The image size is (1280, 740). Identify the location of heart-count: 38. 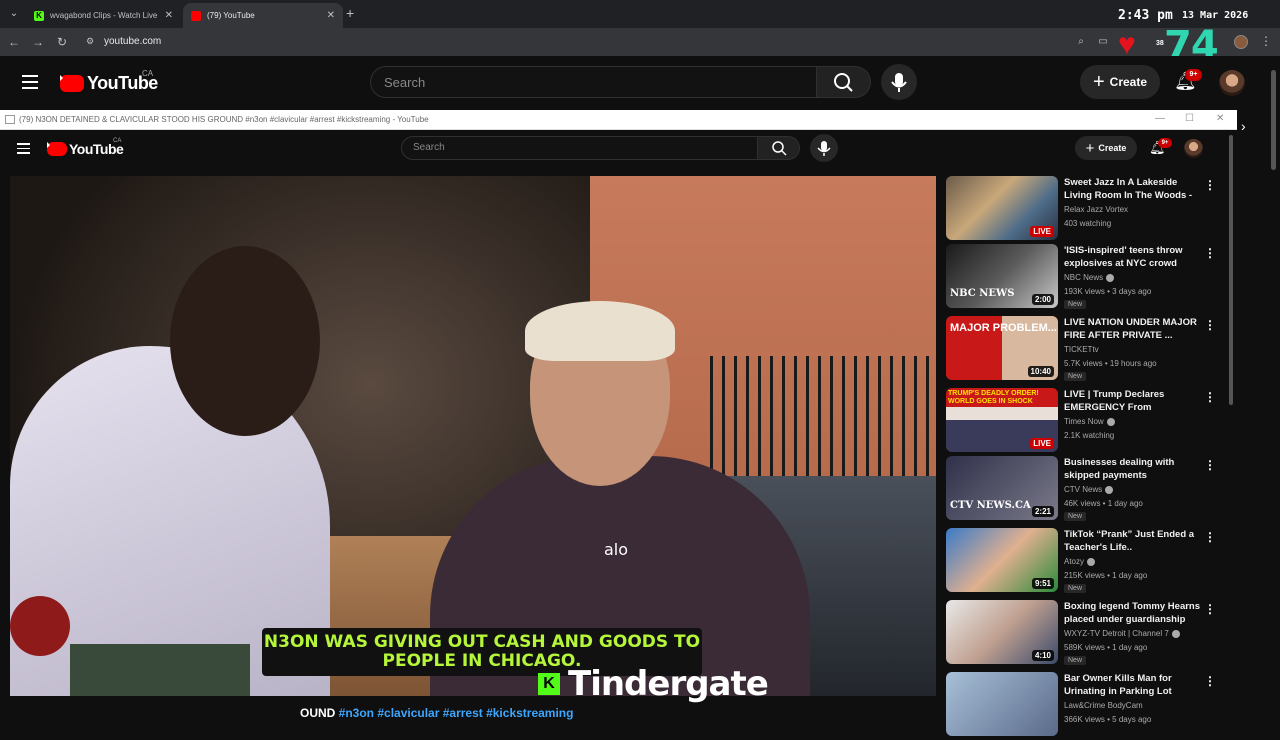
(1160, 43).